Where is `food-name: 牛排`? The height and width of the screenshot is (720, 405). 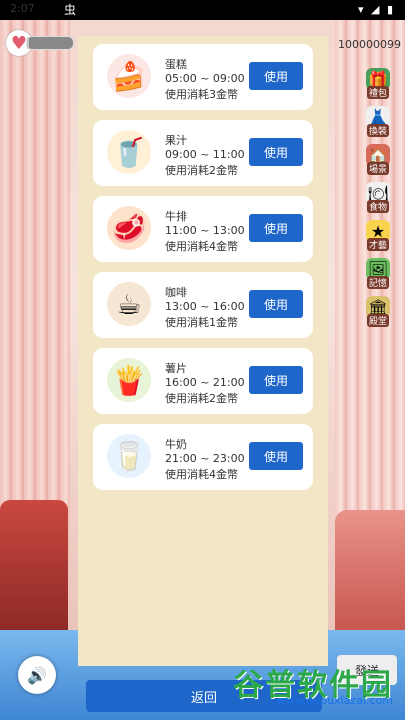 food-name: 牛排 is located at coordinates (176, 216).